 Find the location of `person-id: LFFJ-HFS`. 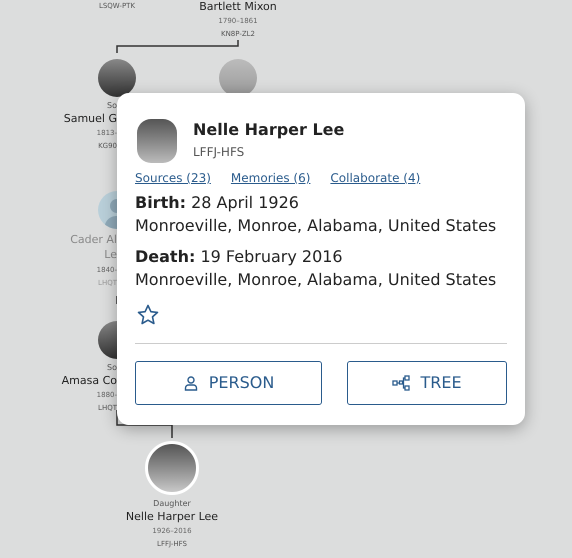

person-id: LFFJ-HFS is located at coordinates (219, 152).